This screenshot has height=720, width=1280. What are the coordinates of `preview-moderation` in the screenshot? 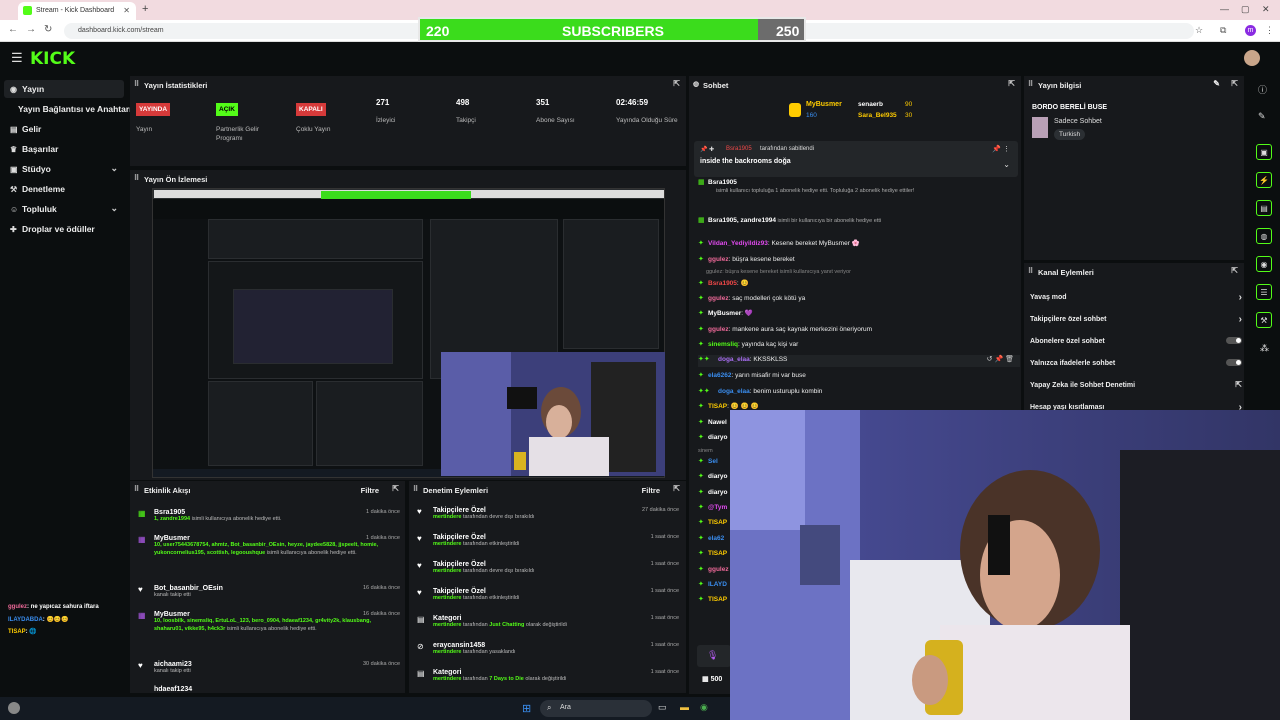 It's located at (369, 423).